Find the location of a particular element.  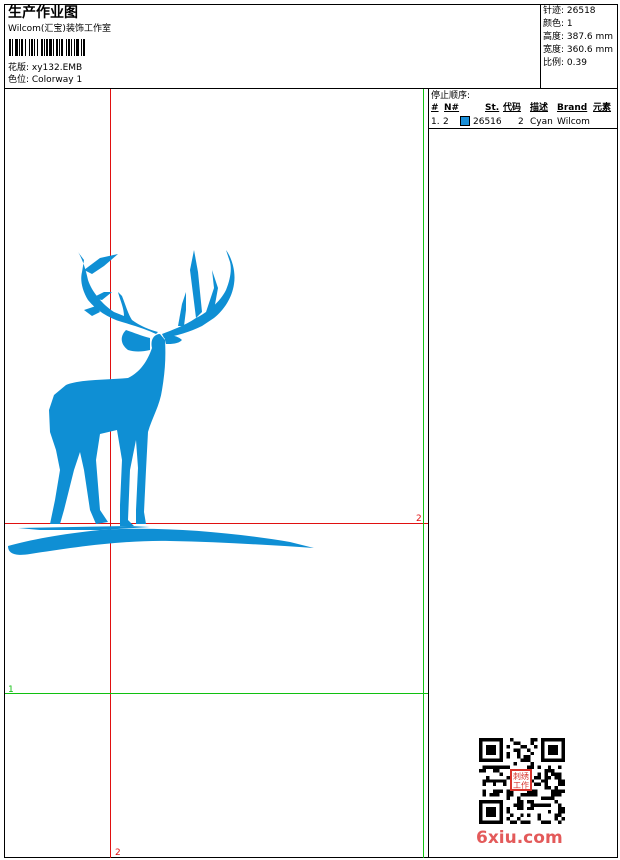

red-seal-stamp: 刺绣 工作 is located at coordinates (521, 780).